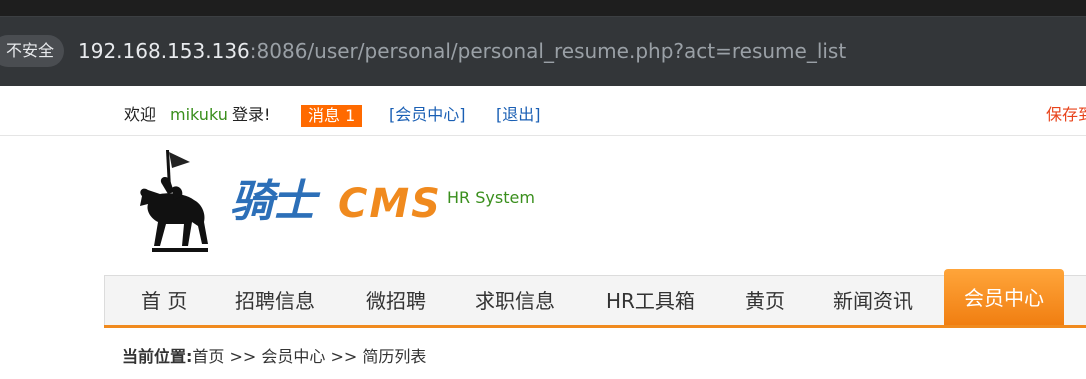  Describe the element at coordinates (873, 301) in the screenshot. I see `nav-item-news: 新闻资讯` at that location.